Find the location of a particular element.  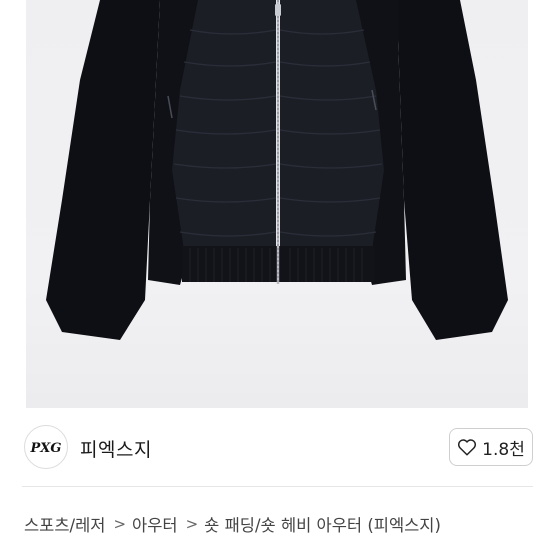

brand-row: PXG 피엑스지 1.8천 is located at coordinates (277, 447).